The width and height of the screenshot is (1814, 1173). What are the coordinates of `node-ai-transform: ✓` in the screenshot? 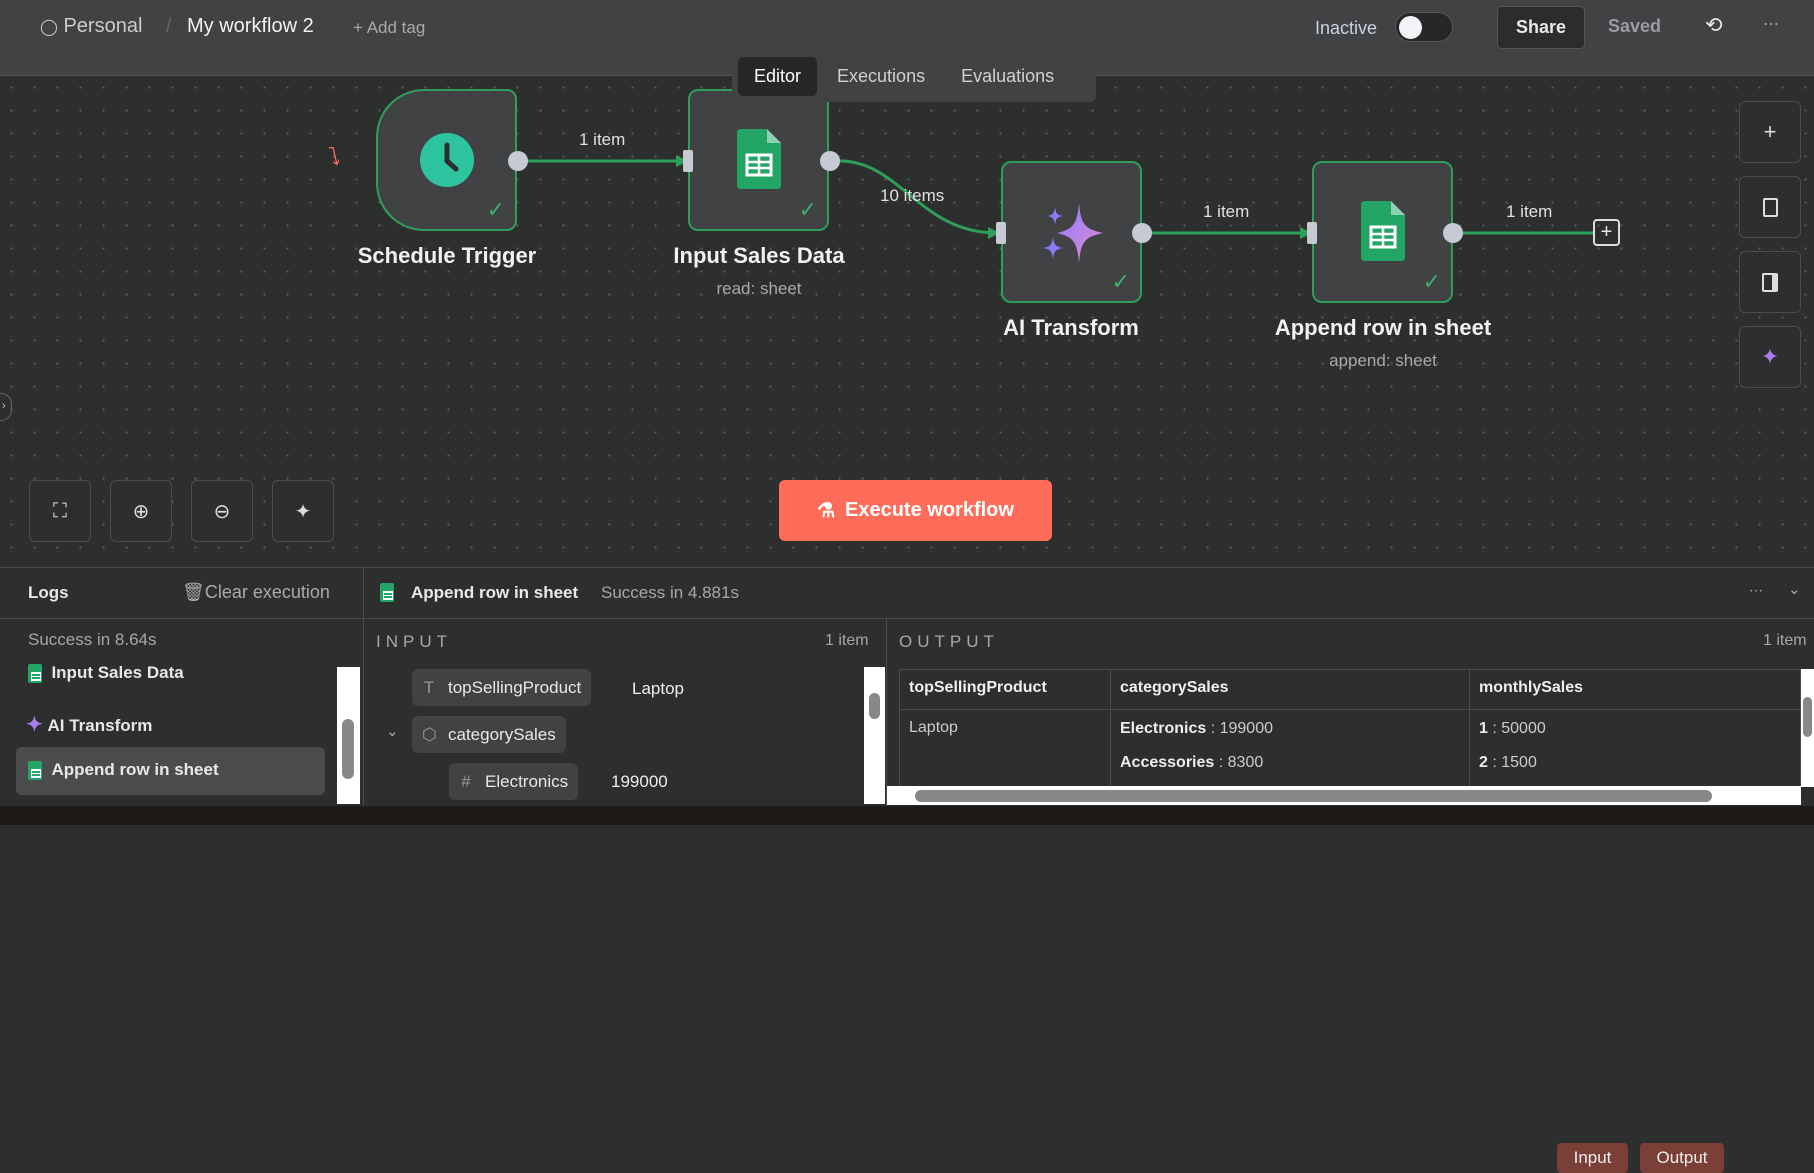 It's located at (1071, 232).